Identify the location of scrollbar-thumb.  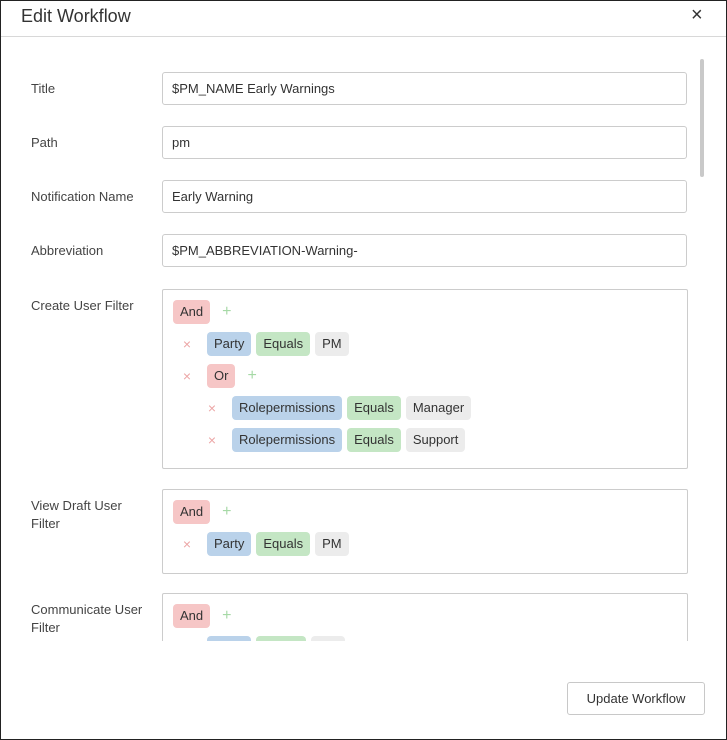
(702, 118).